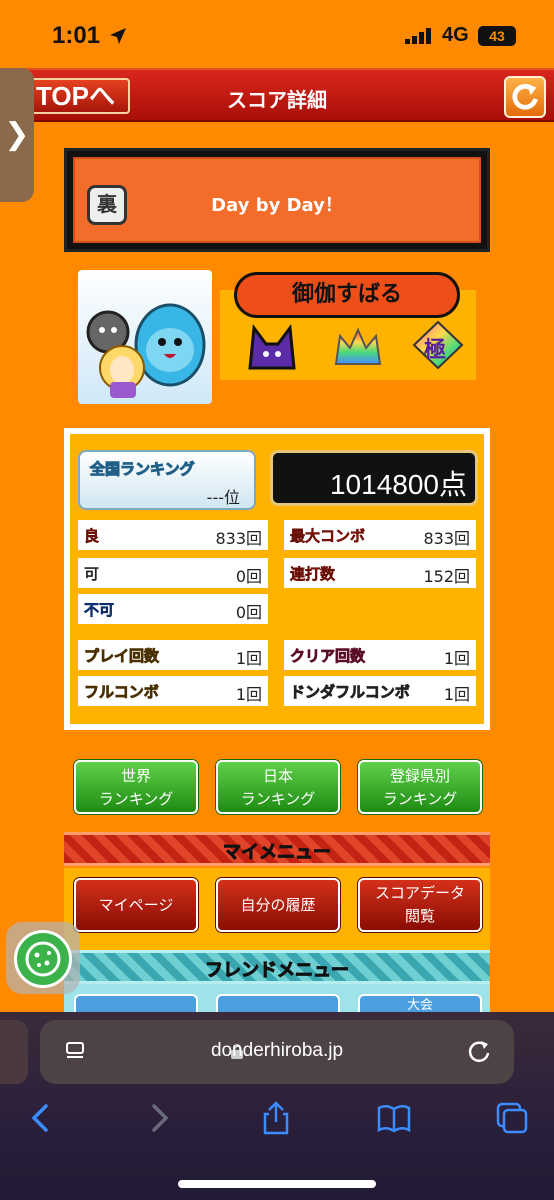  I want to click on cookie-settings-button, so click(43, 958).